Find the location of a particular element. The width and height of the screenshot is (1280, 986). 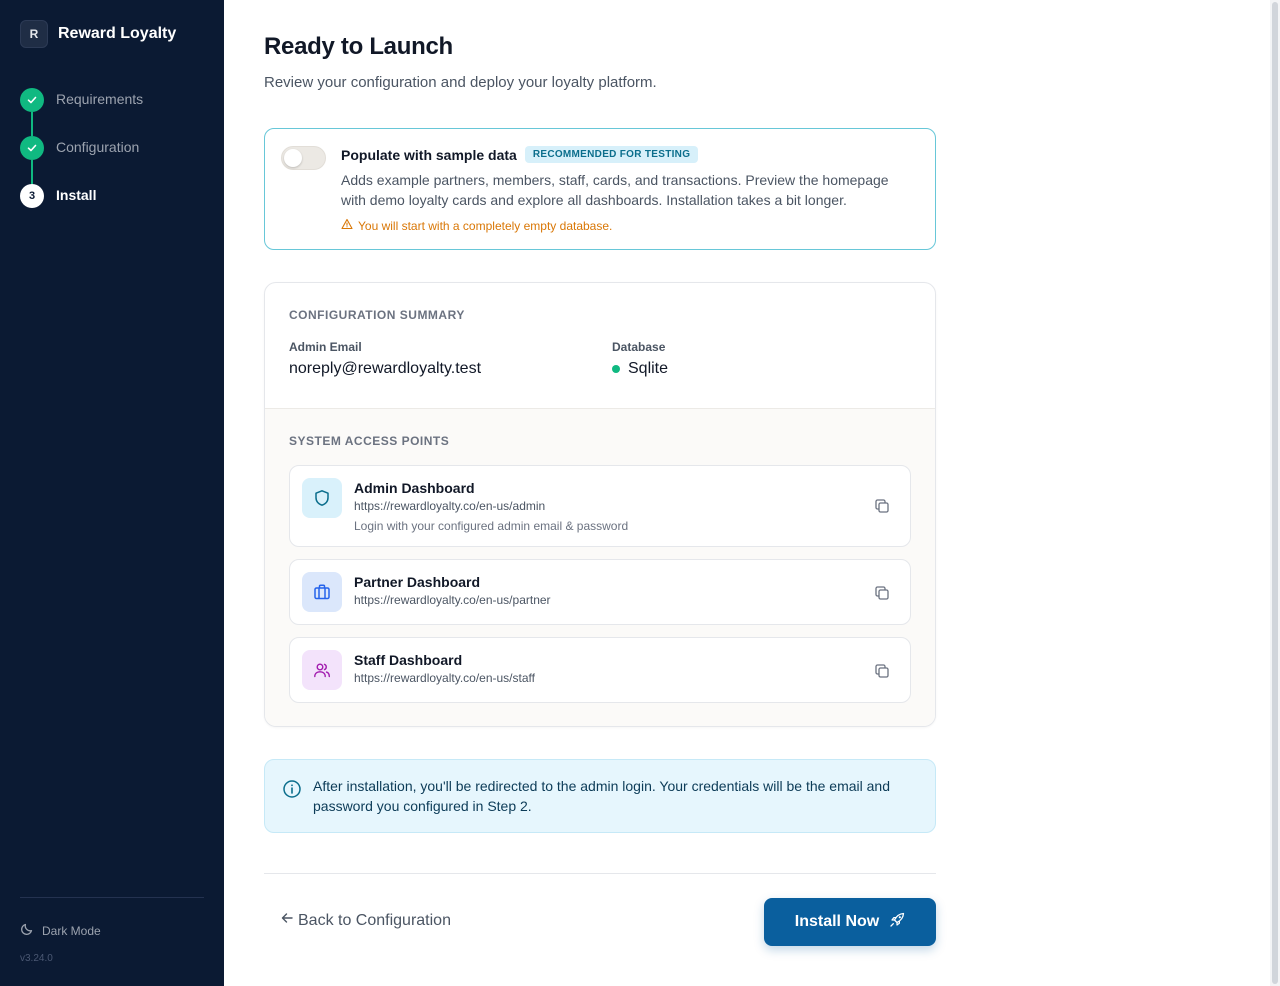

step-label: Configuration is located at coordinates (98, 147).